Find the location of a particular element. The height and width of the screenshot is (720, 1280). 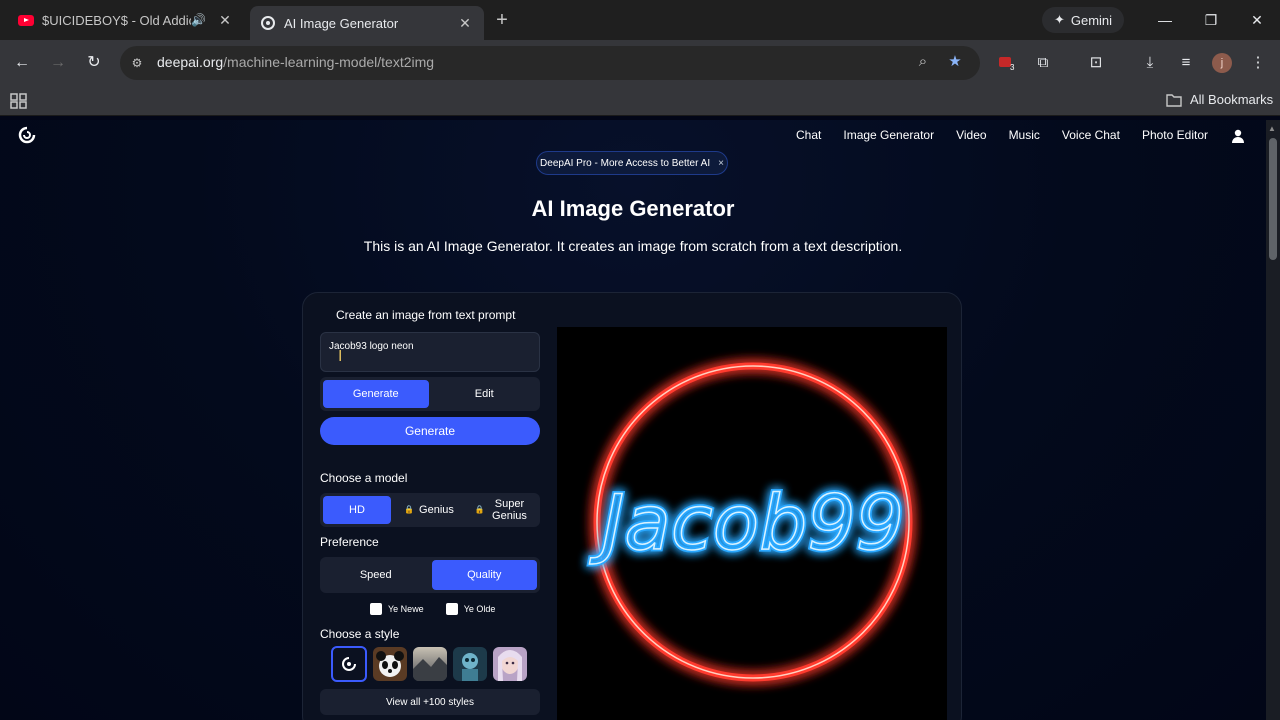

restore-icon: ❐ is located at coordinates (1211, 20).